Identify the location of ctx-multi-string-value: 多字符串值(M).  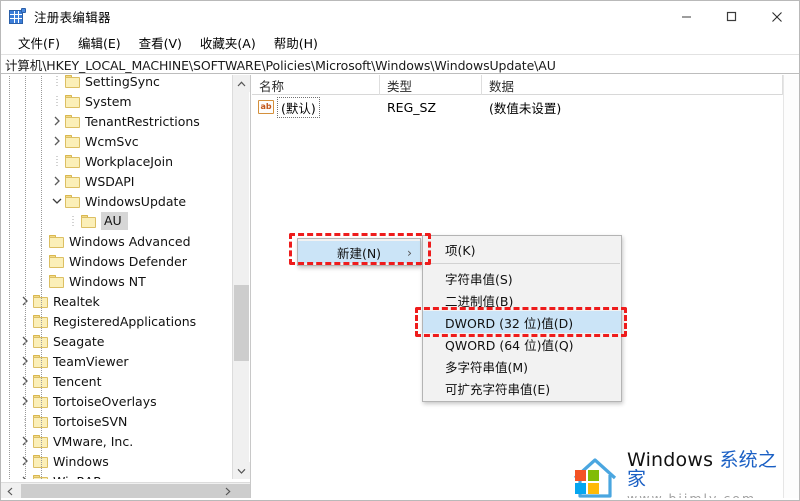
(522, 366).